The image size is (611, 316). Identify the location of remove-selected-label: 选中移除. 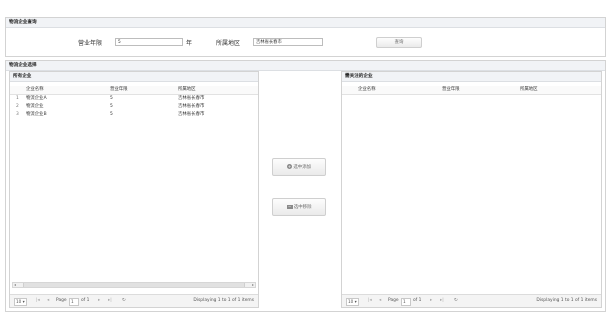
(302, 207).